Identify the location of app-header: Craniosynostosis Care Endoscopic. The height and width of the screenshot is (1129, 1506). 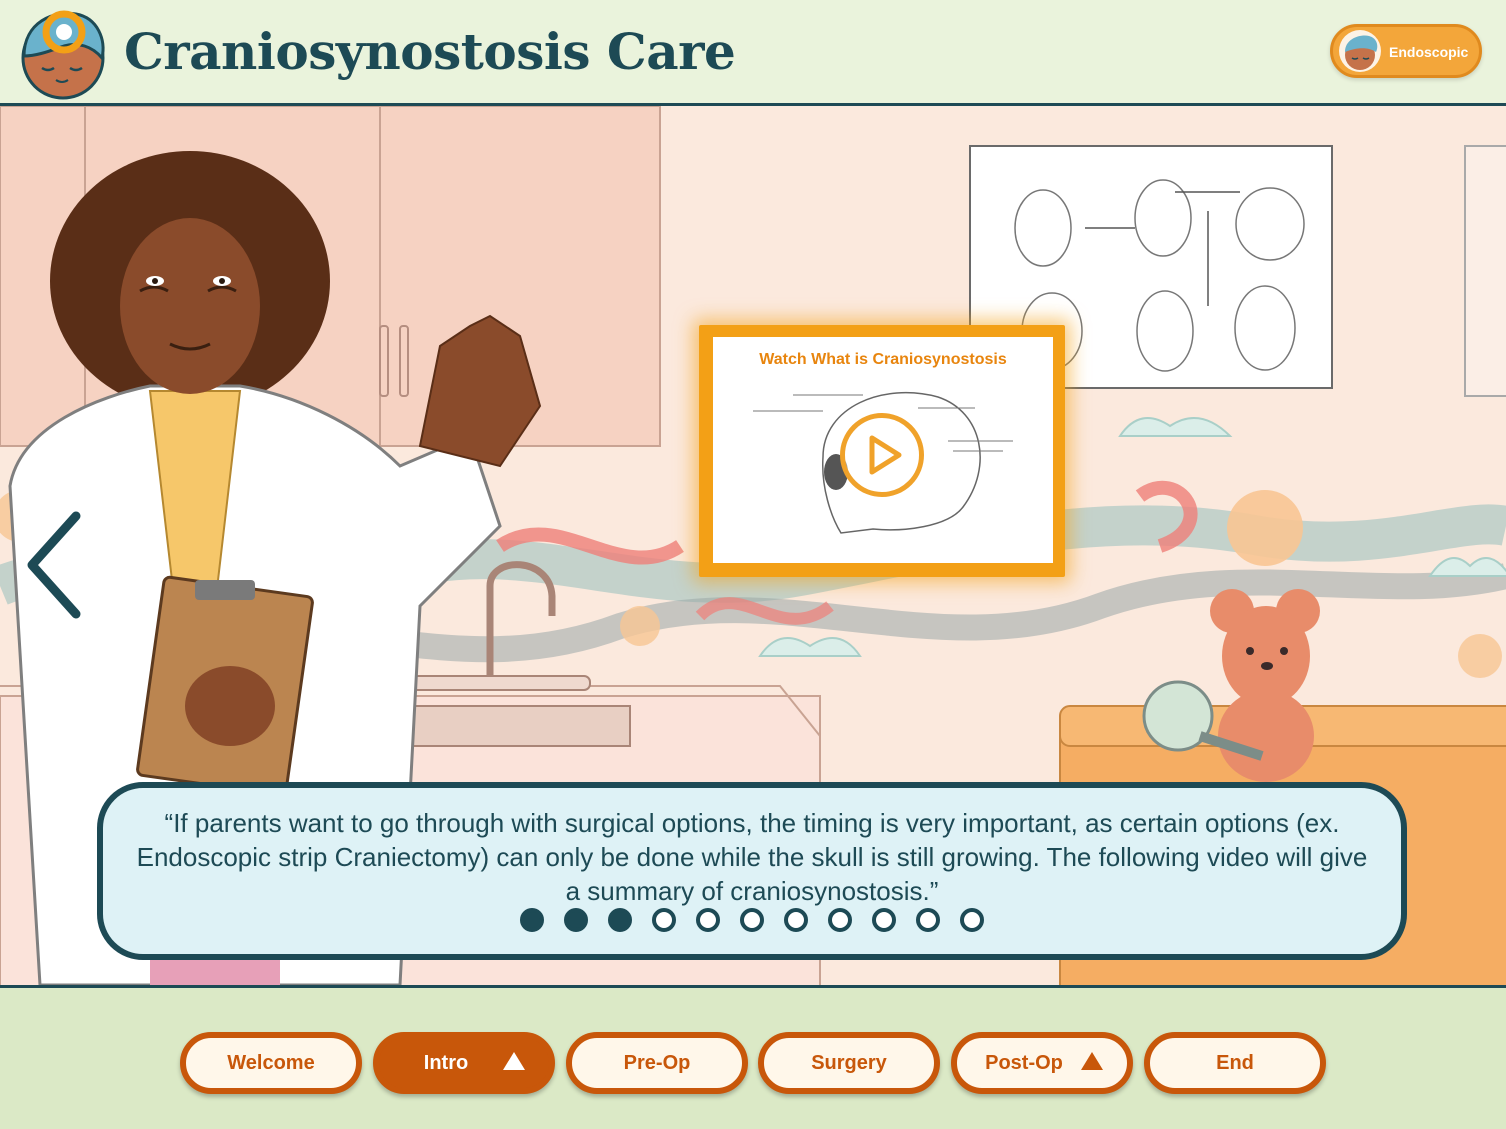
(753, 53).